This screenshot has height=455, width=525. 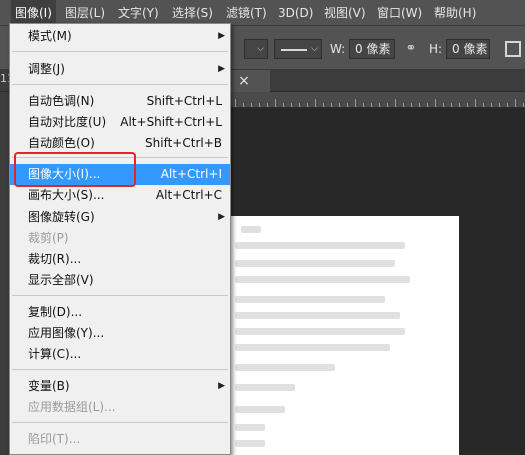 What do you see at coordinates (48, 238) in the screenshot?
I see `menu-item-label: 裁剪(P)` at bounding box center [48, 238].